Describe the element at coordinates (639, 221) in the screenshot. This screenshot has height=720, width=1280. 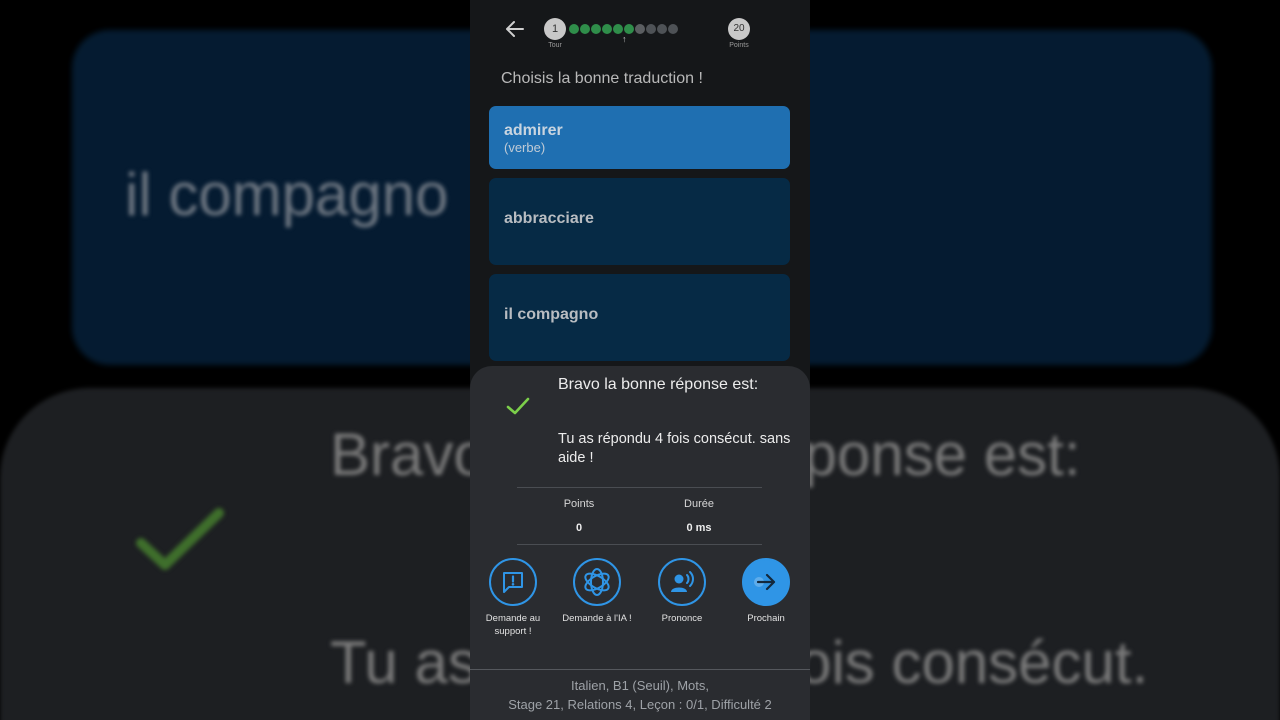
I see `answer-option-2: abbracciare` at that location.